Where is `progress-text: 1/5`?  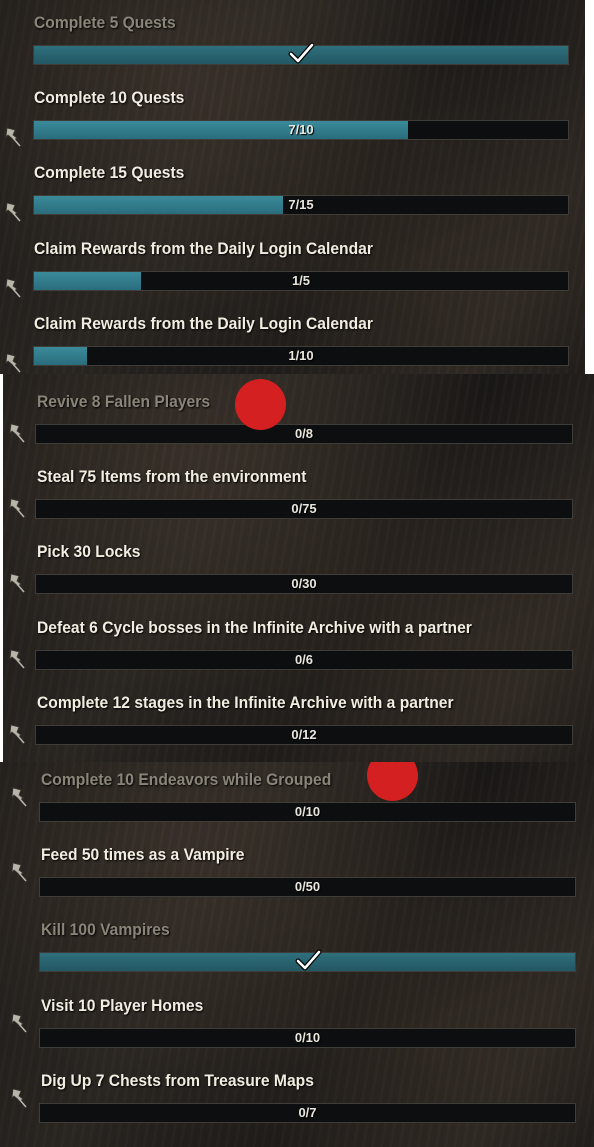
progress-text: 1/5 is located at coordinates (301, 280).